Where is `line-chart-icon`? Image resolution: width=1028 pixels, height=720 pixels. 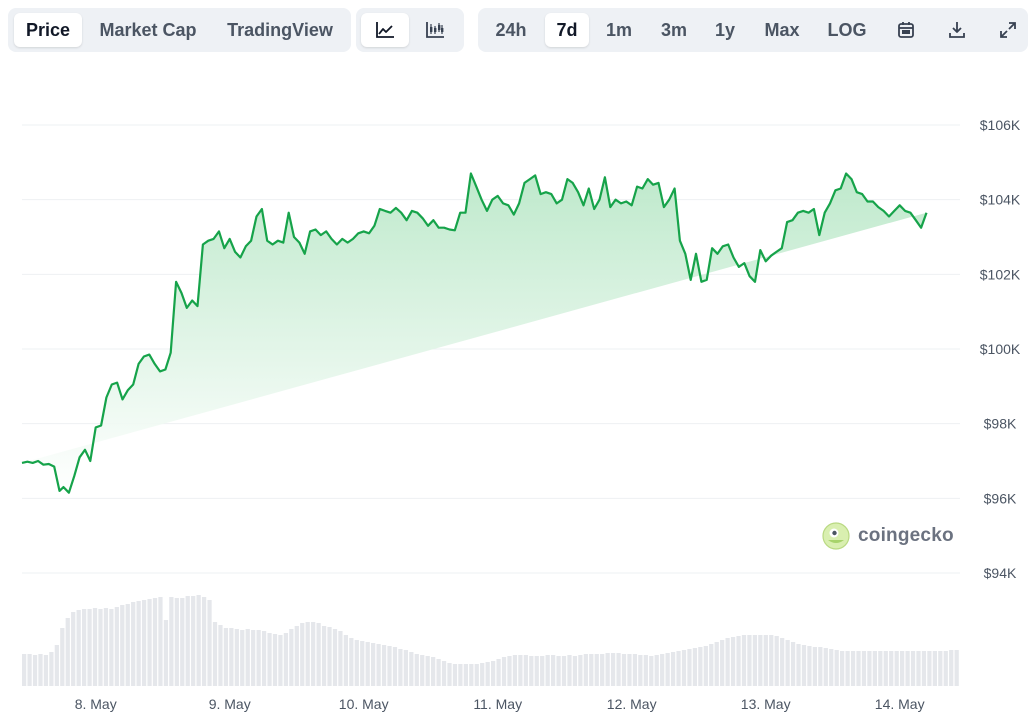 line-chart-icon is located at coordinates (385, 30).